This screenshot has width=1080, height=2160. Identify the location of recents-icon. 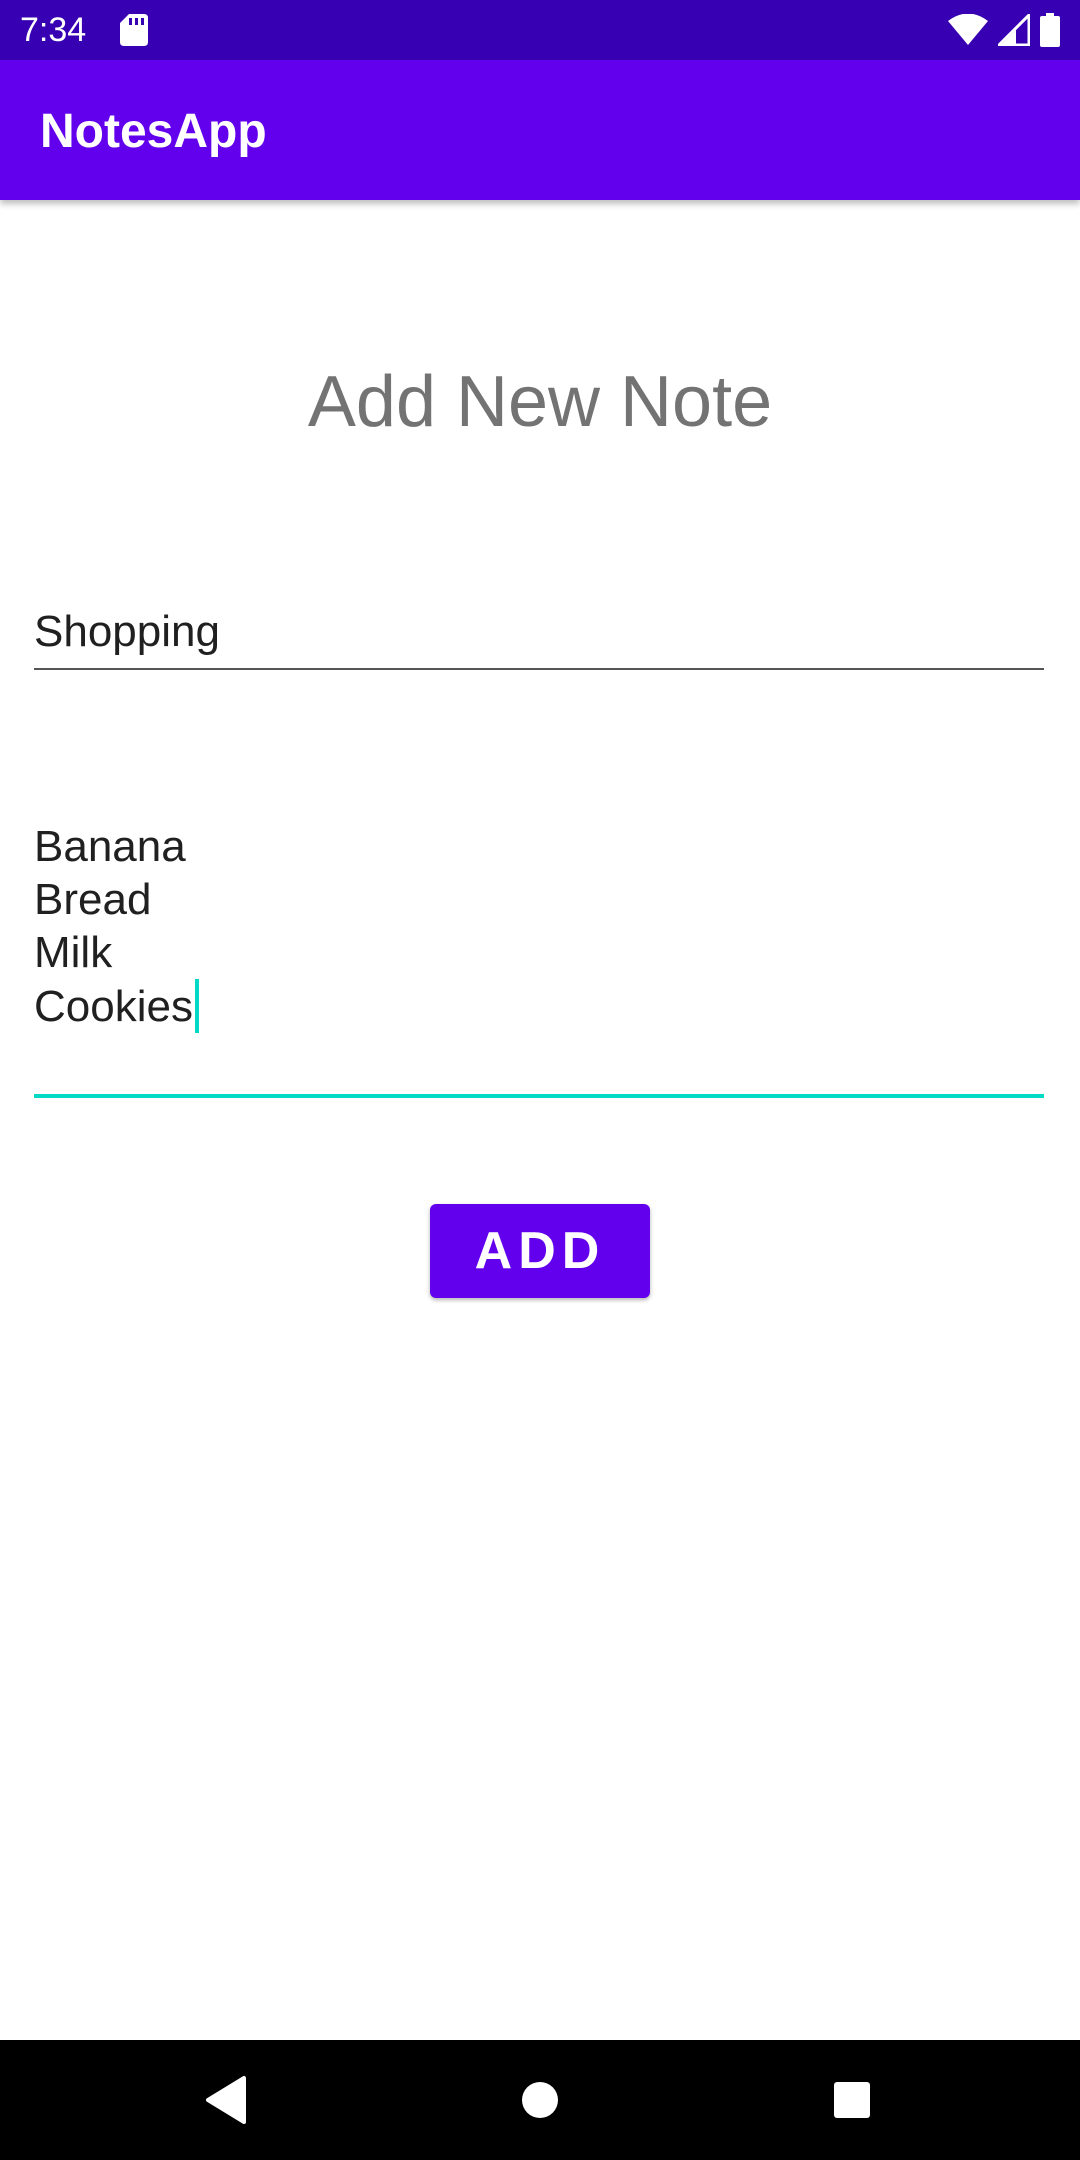
(852, 2100).